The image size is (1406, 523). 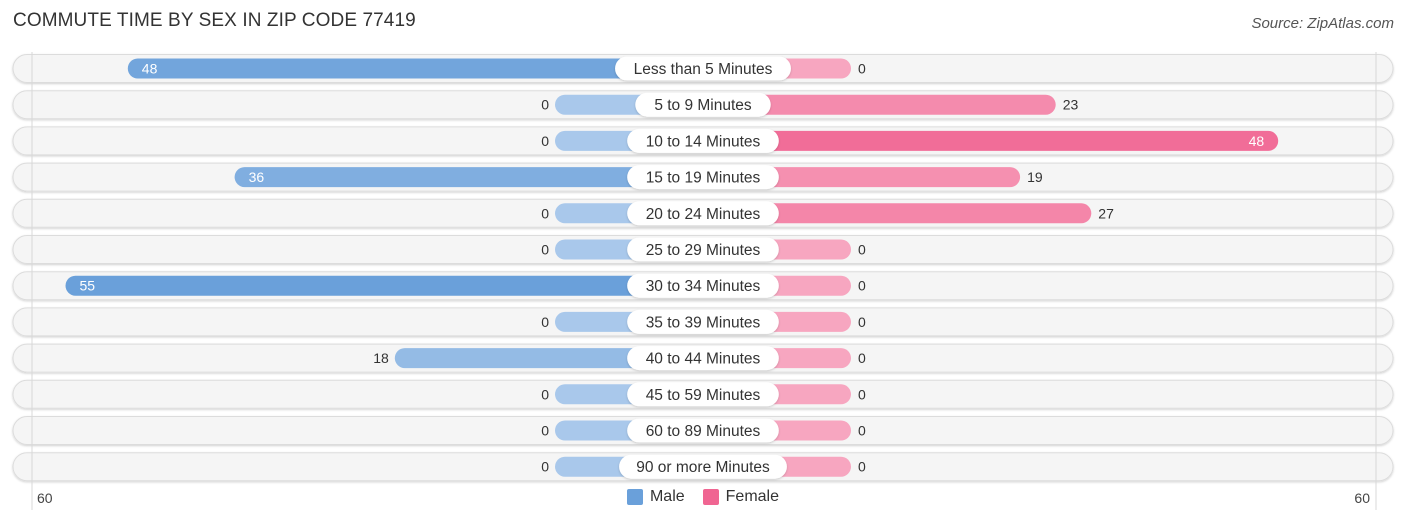 I want to click on category-label: 60 to 89 Minutes, so click(x=703, y=431).